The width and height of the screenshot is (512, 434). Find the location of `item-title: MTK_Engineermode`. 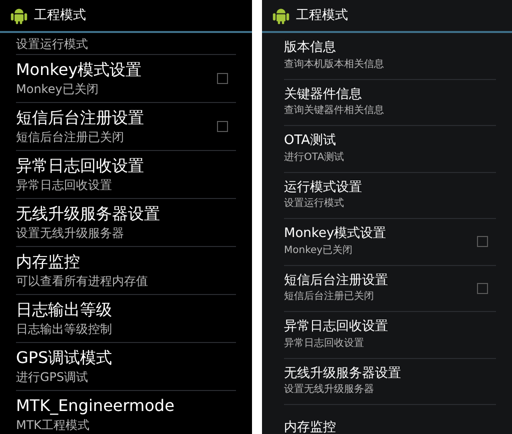

item-title: MTK_Engineermode is located at coordinates (96, 406).